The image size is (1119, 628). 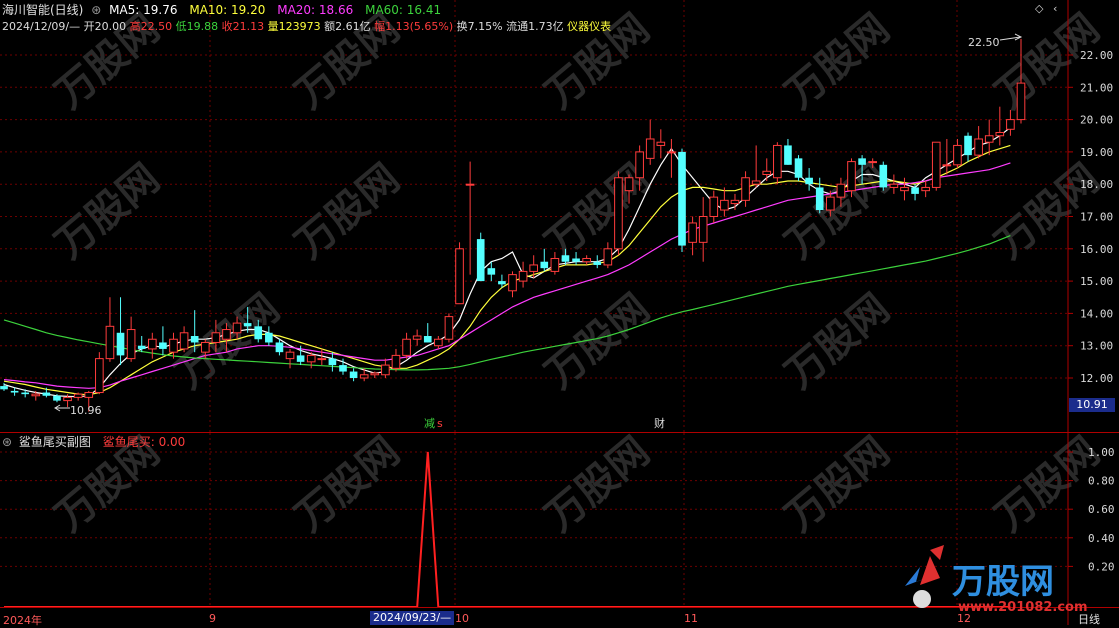 I want to click on indicator-value-label: 鲨鱼尾买: 0.00, so click(x=144, y=442).